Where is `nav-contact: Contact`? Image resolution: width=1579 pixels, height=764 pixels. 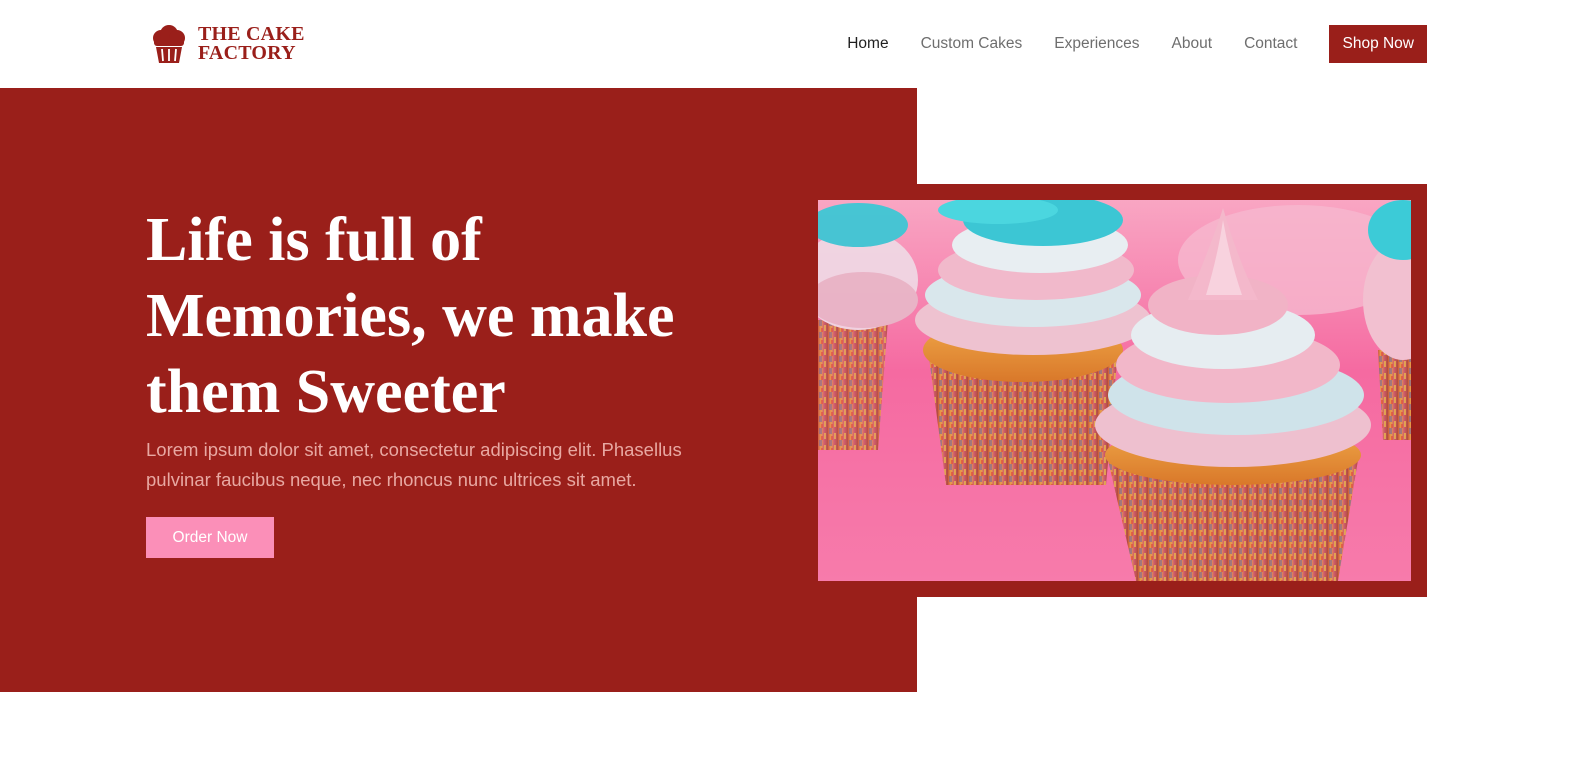
nav-contact: Contact is located at coordinates (1270, 44).